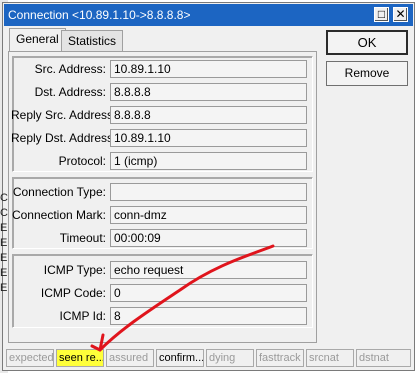  What do you see at coordinates (208, 115) in the screenshot?
I see `reply-src-address-field: 8.8.8.8` at bounding box center [208, 115].